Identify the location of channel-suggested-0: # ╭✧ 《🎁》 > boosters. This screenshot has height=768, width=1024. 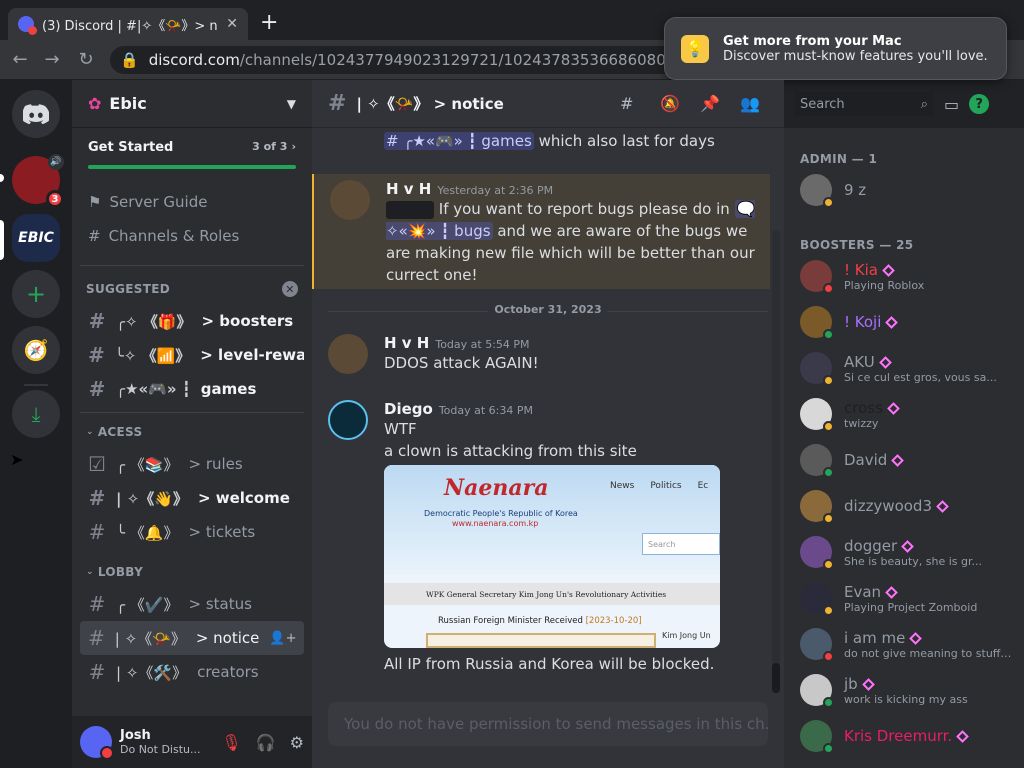
(192, 321).